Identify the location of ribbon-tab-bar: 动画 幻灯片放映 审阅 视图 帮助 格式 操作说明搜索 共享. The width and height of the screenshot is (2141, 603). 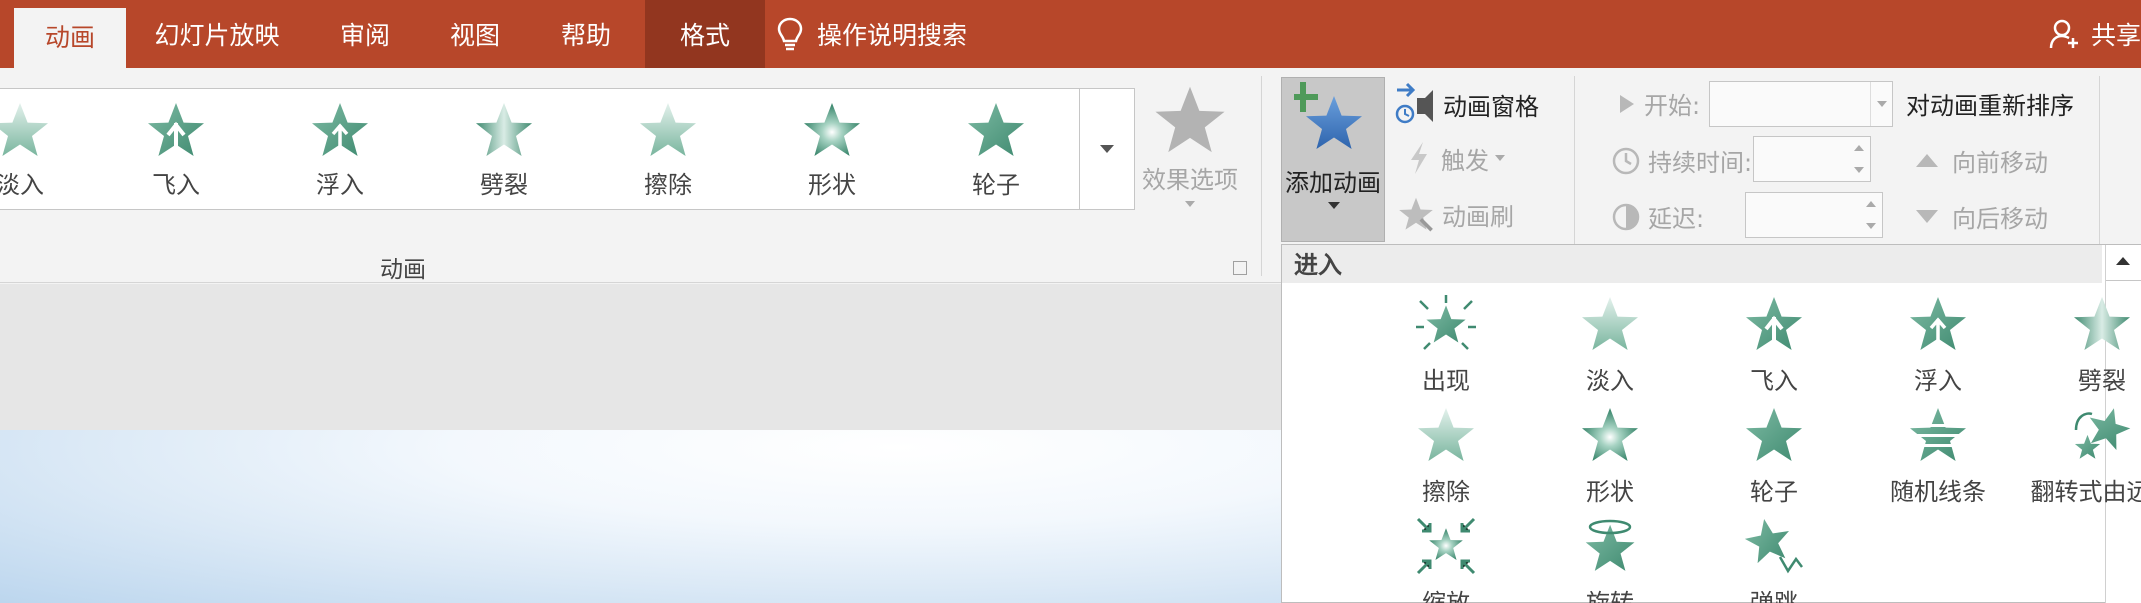
(1070, 34).